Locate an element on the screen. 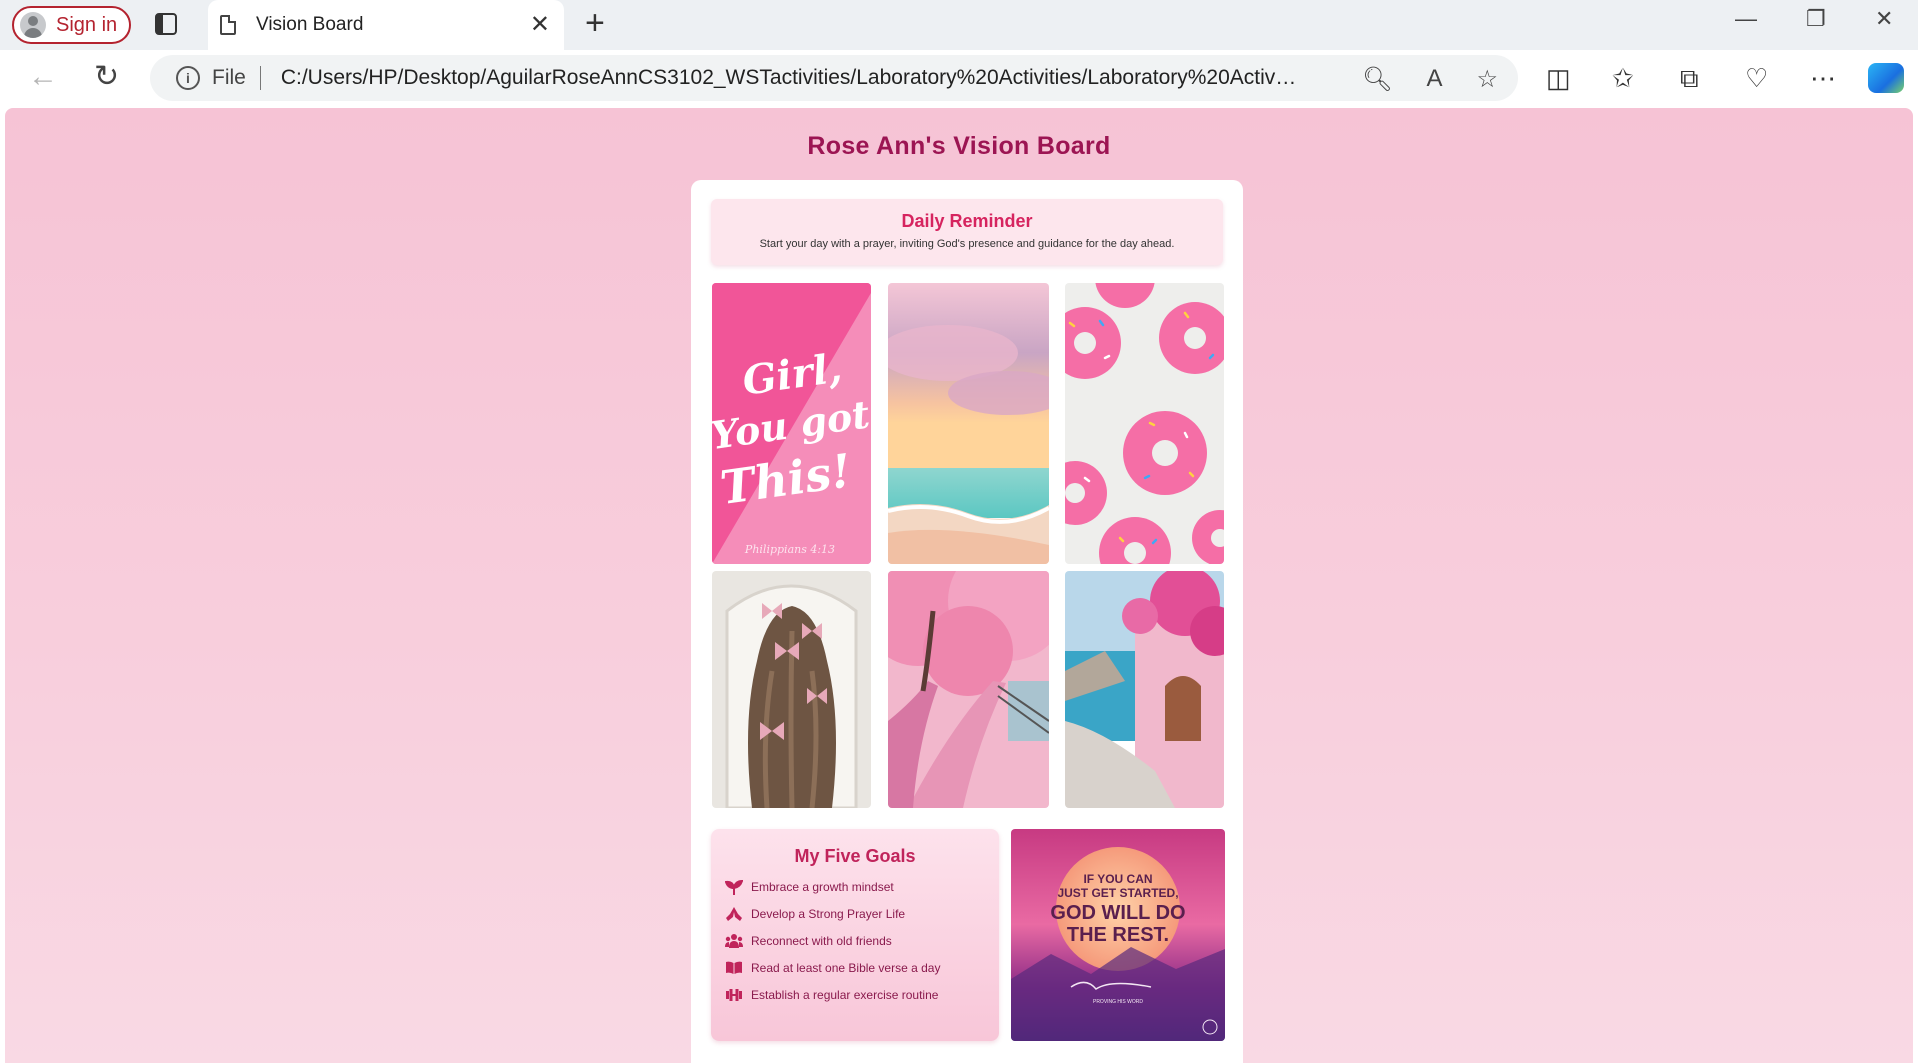 The image size is (1918, 1063). restore-icon: ❐ is located at coordinates (1816, 19).